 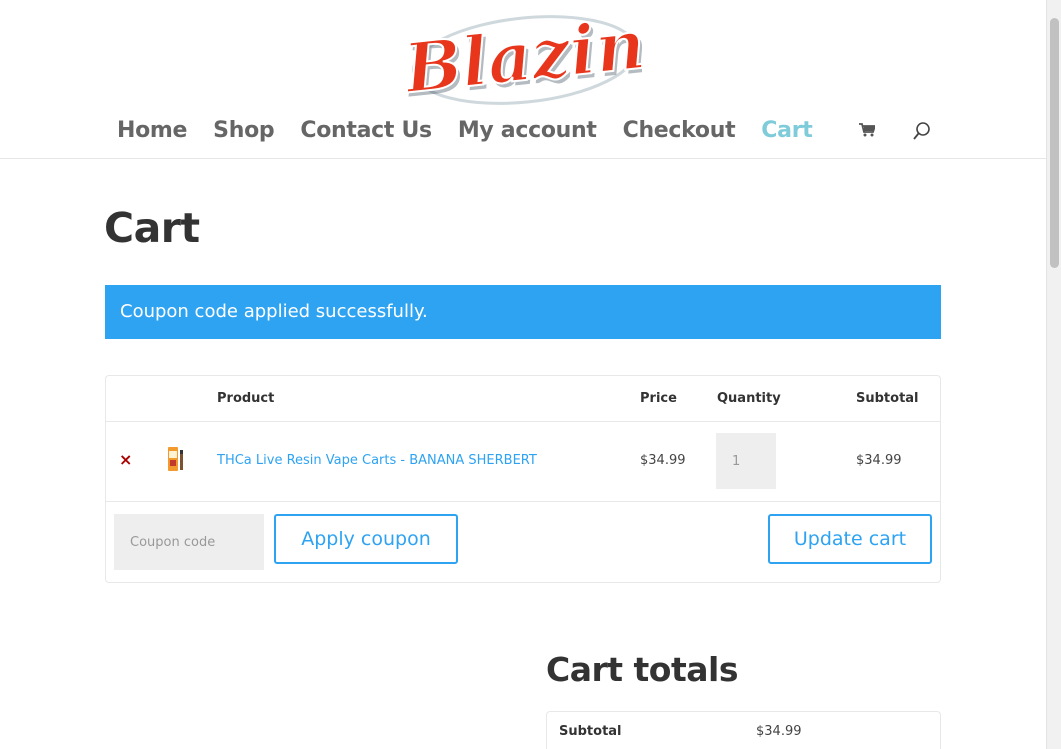 What do you see at coordinates (366, 130) in the screenshot?
I see `nav-contact-us: Contact Us` at bounding box center [366, 130].